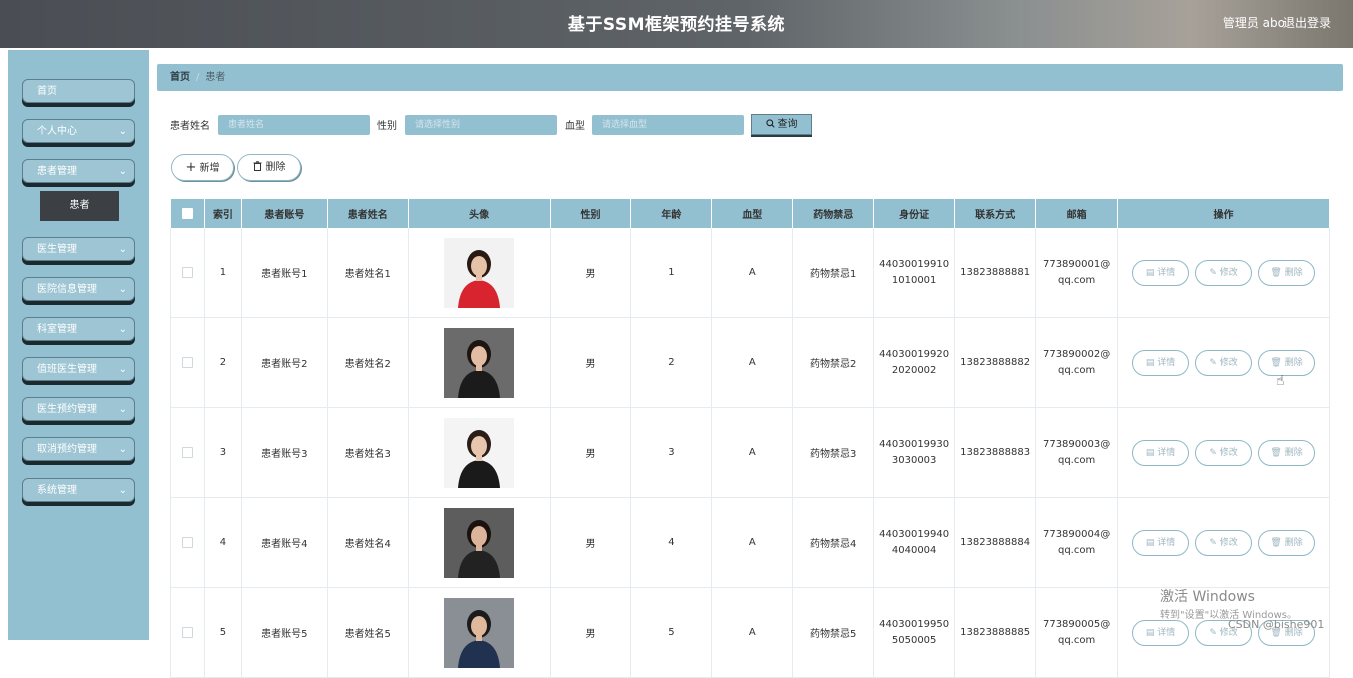  What do you see at coordinates (481, 125) in the screenshot?
I see `gender-select` at bounding box center [481, 125].